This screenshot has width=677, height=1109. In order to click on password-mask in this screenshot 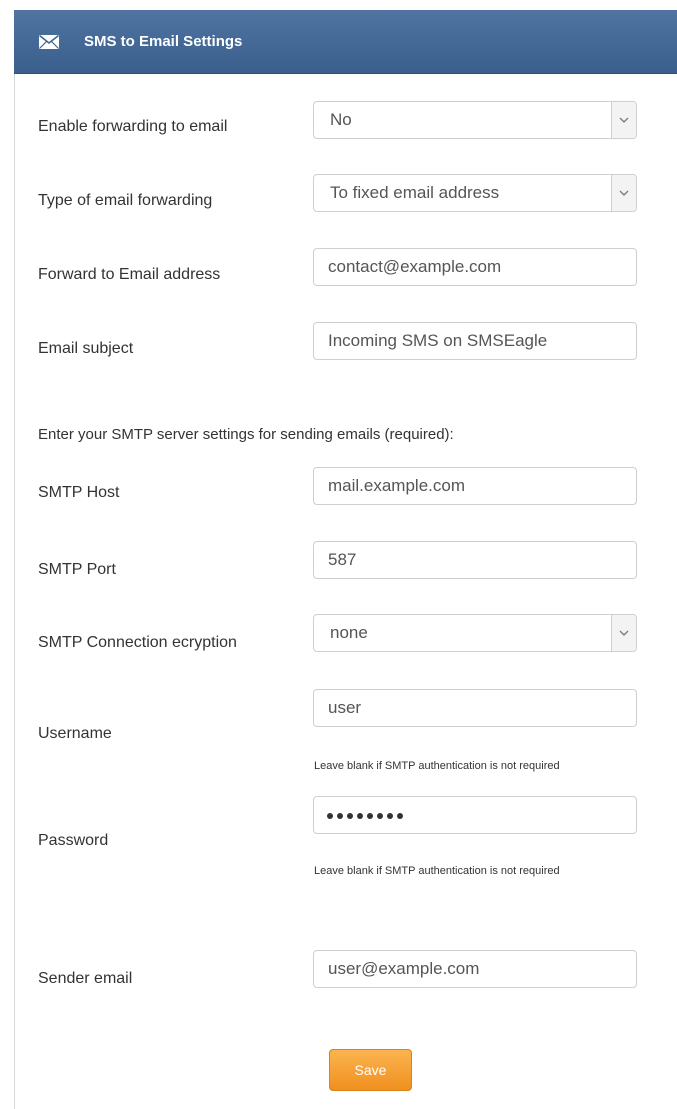, I will do `click(365, 816)`.